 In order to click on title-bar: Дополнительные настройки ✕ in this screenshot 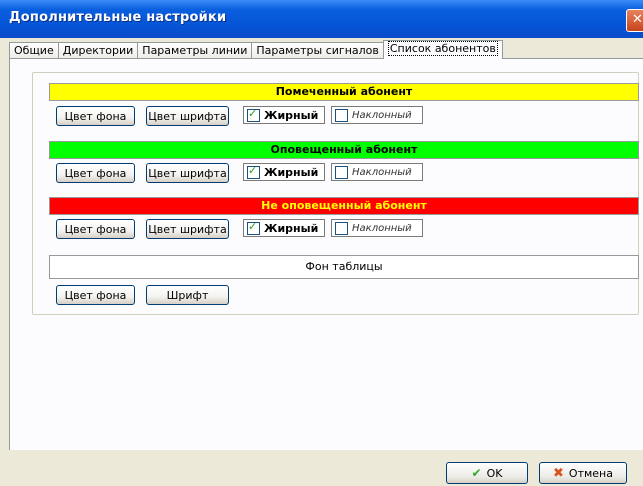, I will do `click(321, 19)`.